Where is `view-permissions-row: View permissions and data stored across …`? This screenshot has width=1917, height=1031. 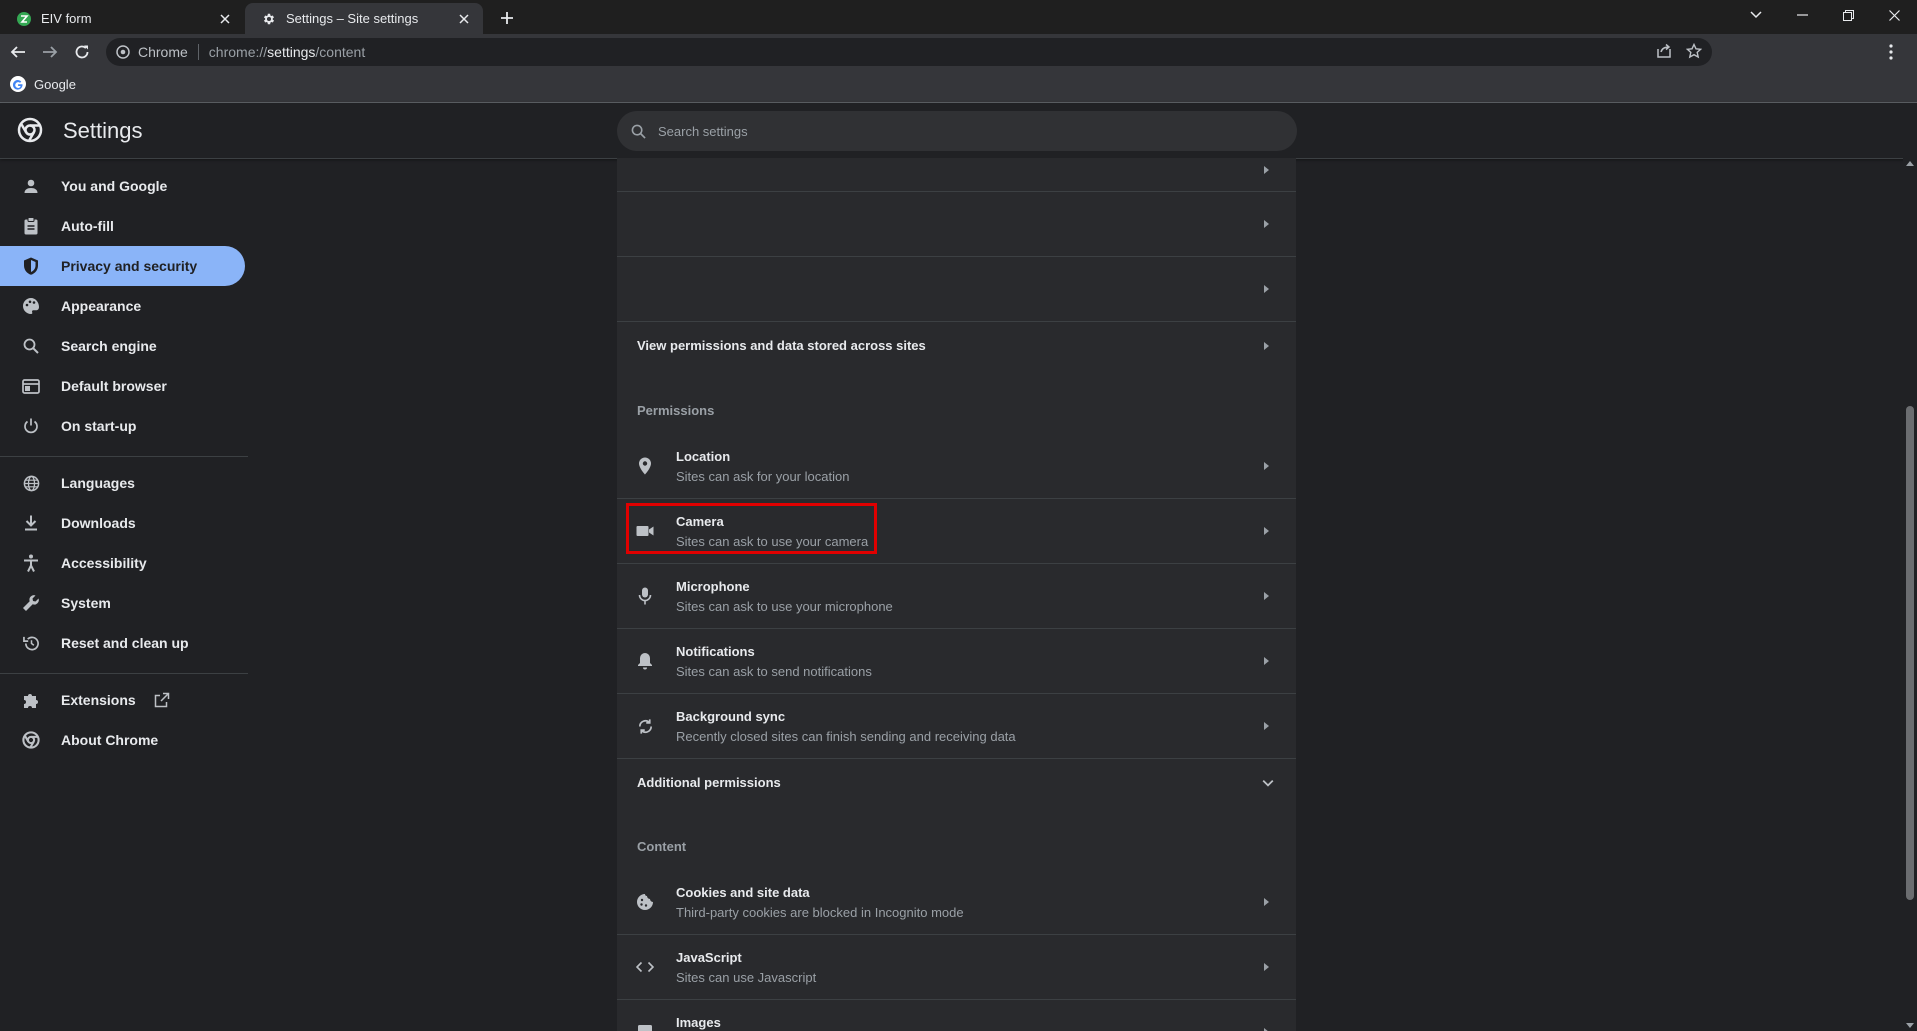 view-permissions-row: View permissions and data stored across … is located at coordinates (956, 346).